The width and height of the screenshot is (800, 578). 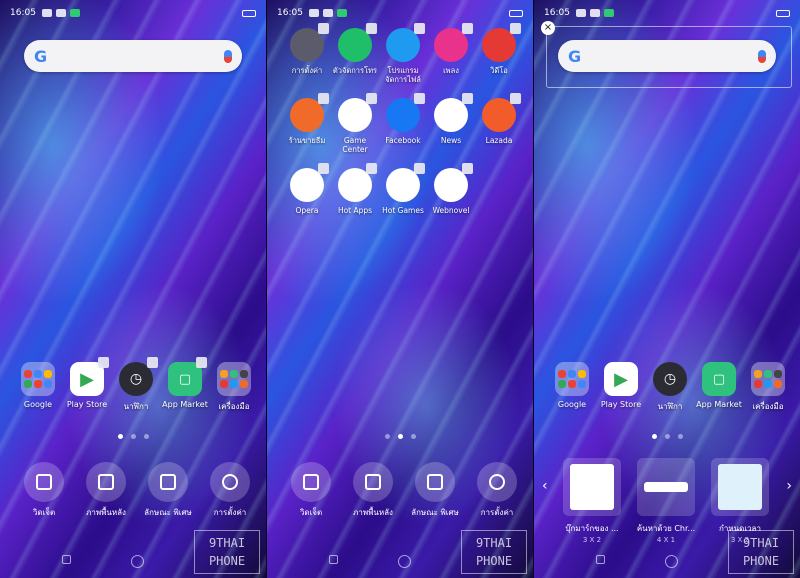 What do you see at coordinates (719, 379) in the screenshot?
I see `shopping-bag-icon: ▢` at bounding box center [719, 379].